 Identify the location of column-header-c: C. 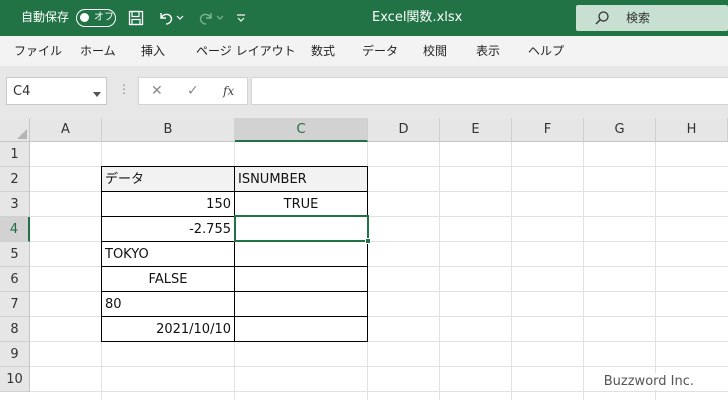
(301, 130).